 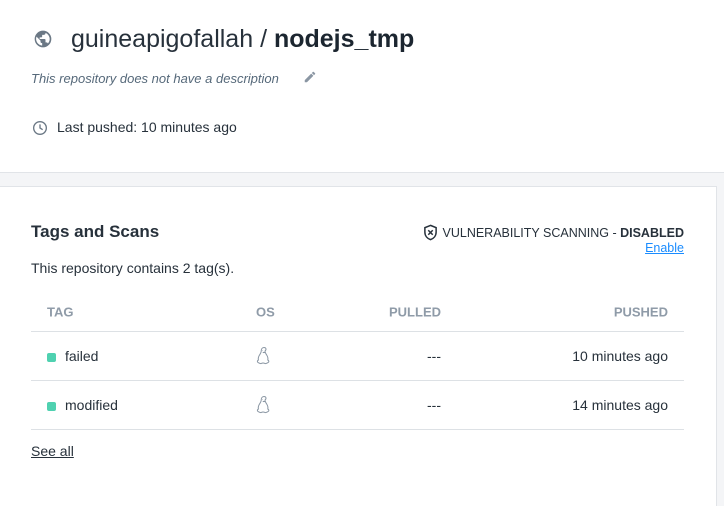 What do you see at coordinates (81, 356) in the screenshot?
I see `tag-name: failed` at bounding box center [81, 356].